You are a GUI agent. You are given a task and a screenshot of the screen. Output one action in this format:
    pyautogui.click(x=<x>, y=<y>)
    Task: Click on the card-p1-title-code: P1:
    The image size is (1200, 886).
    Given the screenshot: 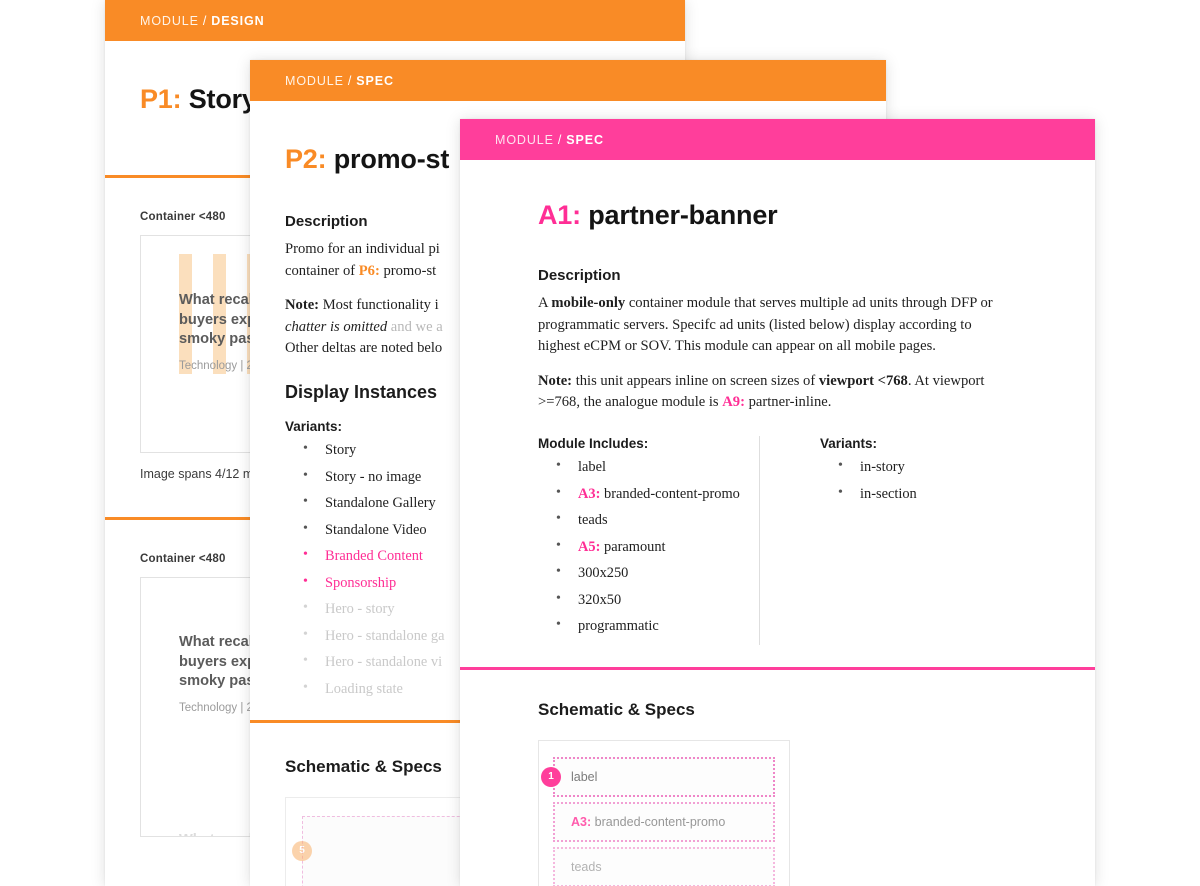 What is the action you would take?
    pyautogui.click(x=161, y=99)
    